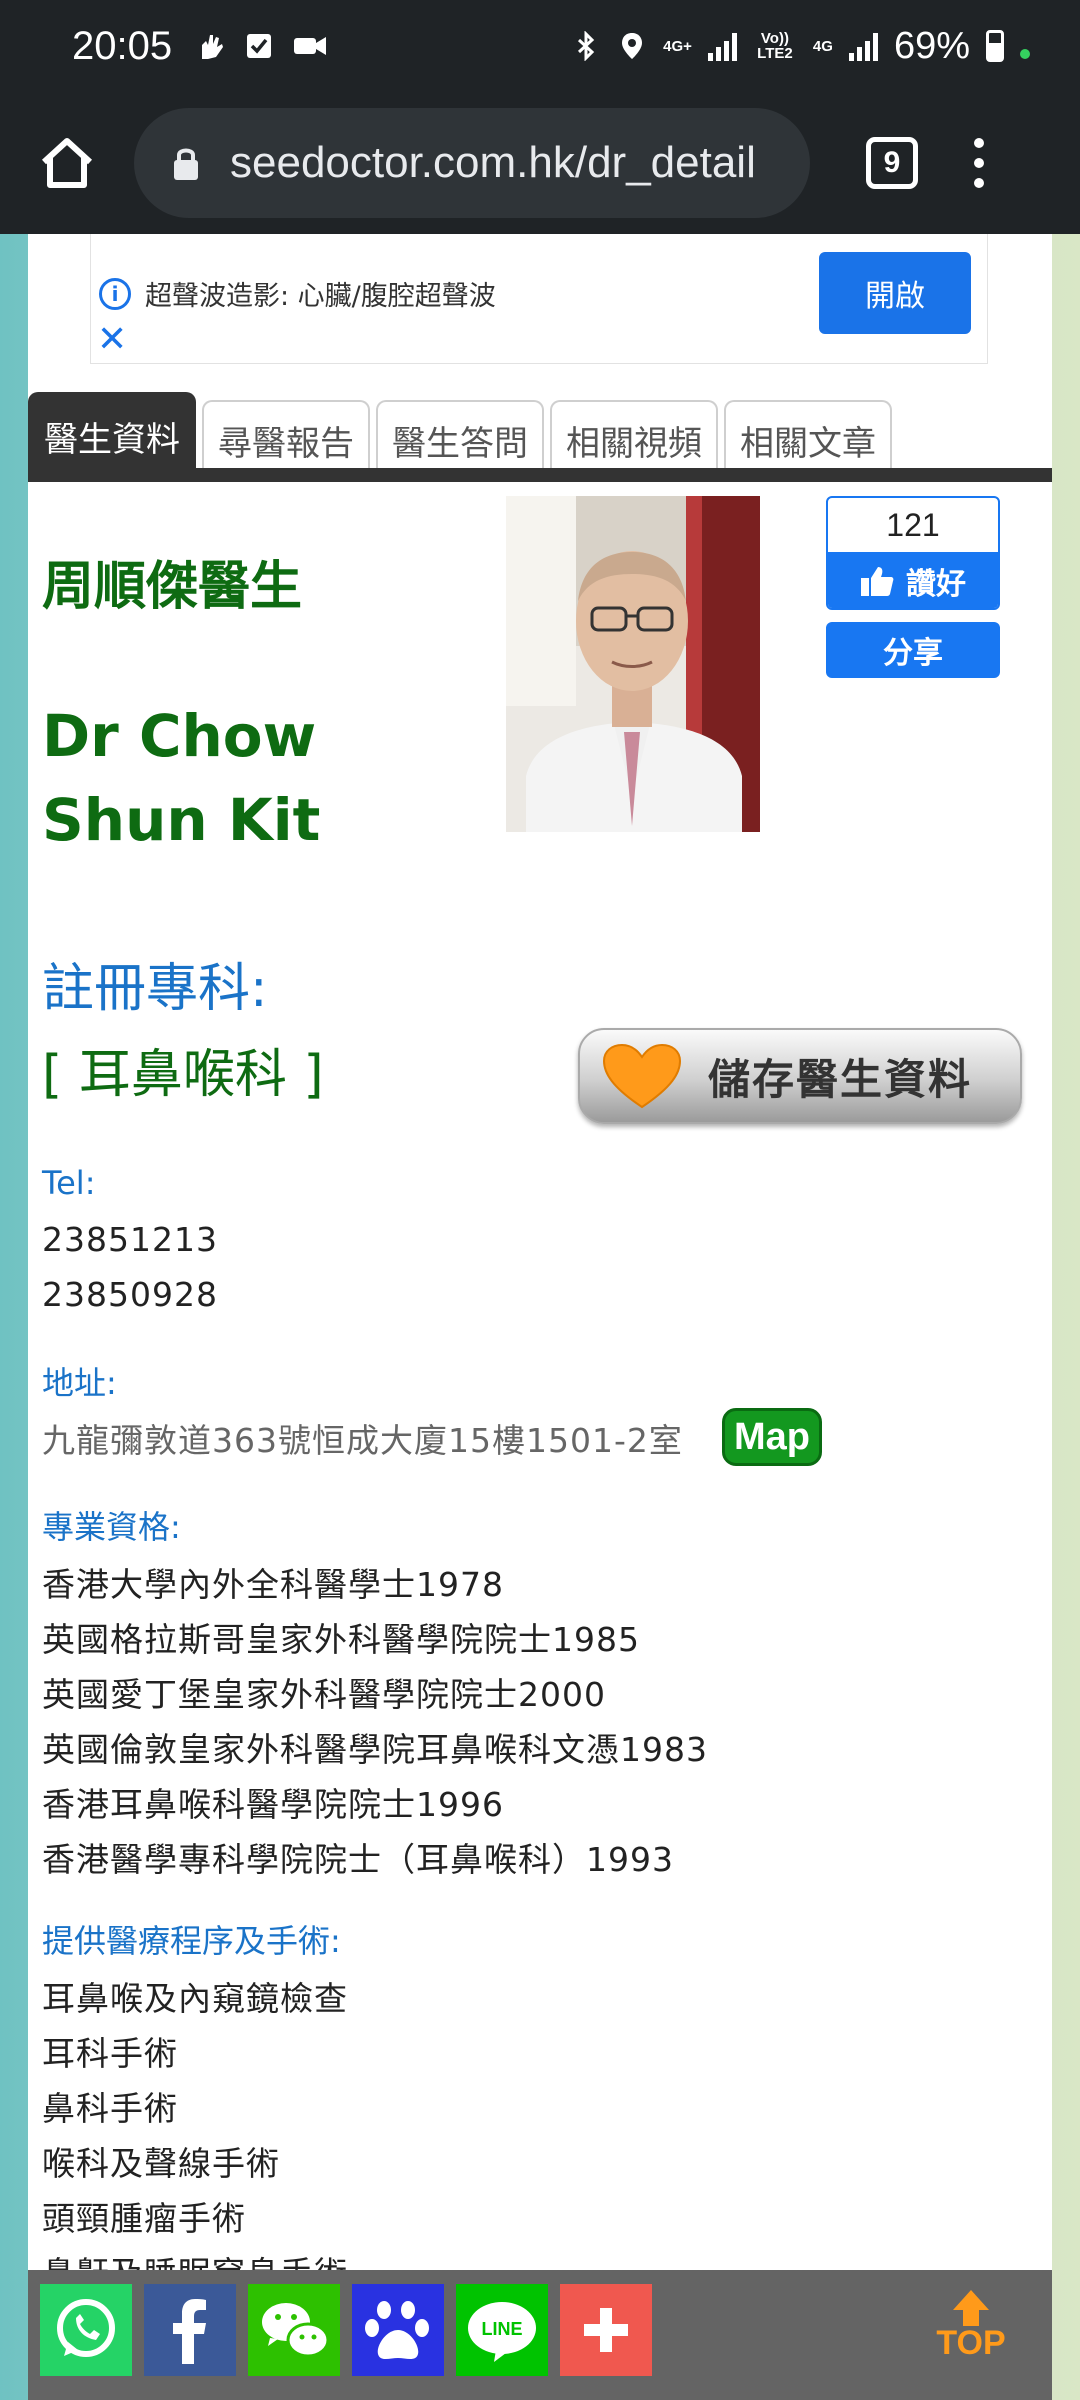 This screenshot has height=2400, width=1080. Describe the element at coordinates (341, 1639) in the screenshot. I see `qualification-item: 英國格拉斯哥皇家外科醫學院院士1985` at that location.